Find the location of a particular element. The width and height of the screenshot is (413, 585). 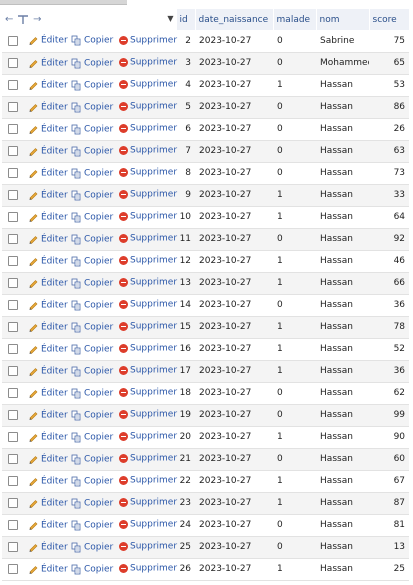

left-arrow-icon: ← is located at coordinates (9, 19).